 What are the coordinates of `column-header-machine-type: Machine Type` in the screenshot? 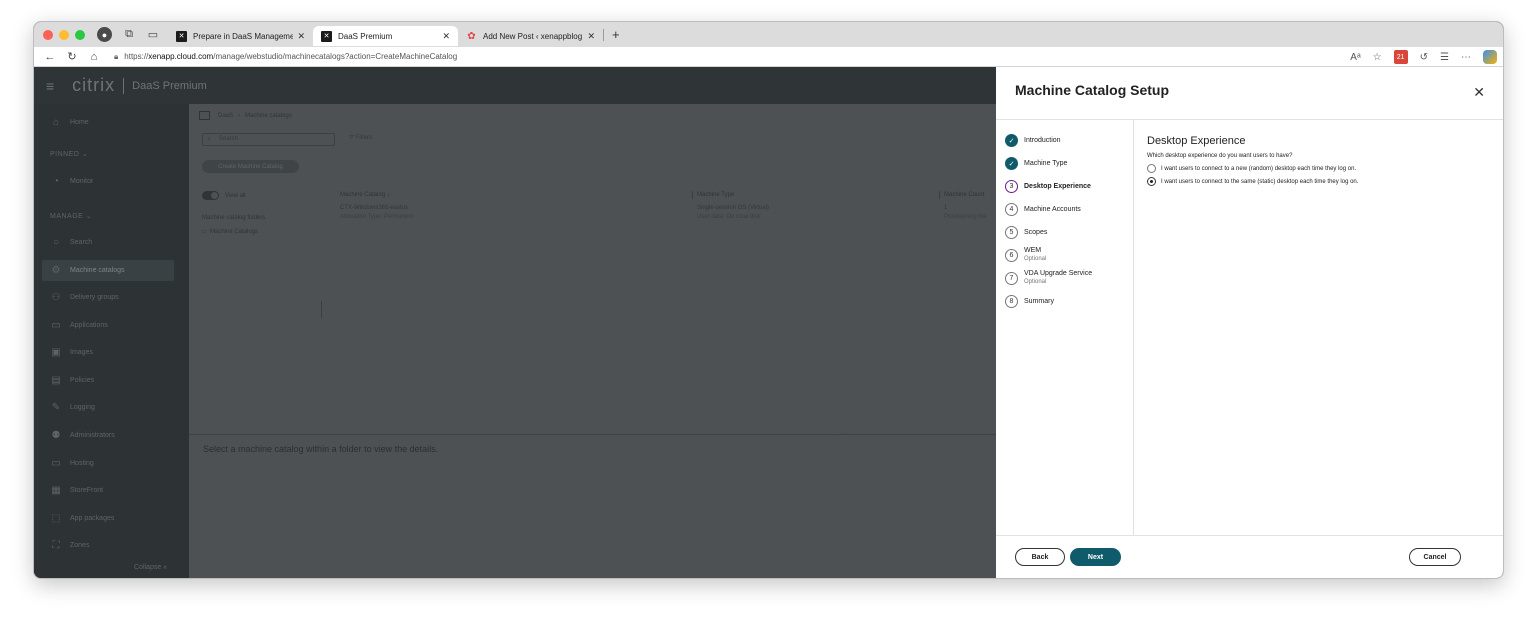 It's located at (715, 195).